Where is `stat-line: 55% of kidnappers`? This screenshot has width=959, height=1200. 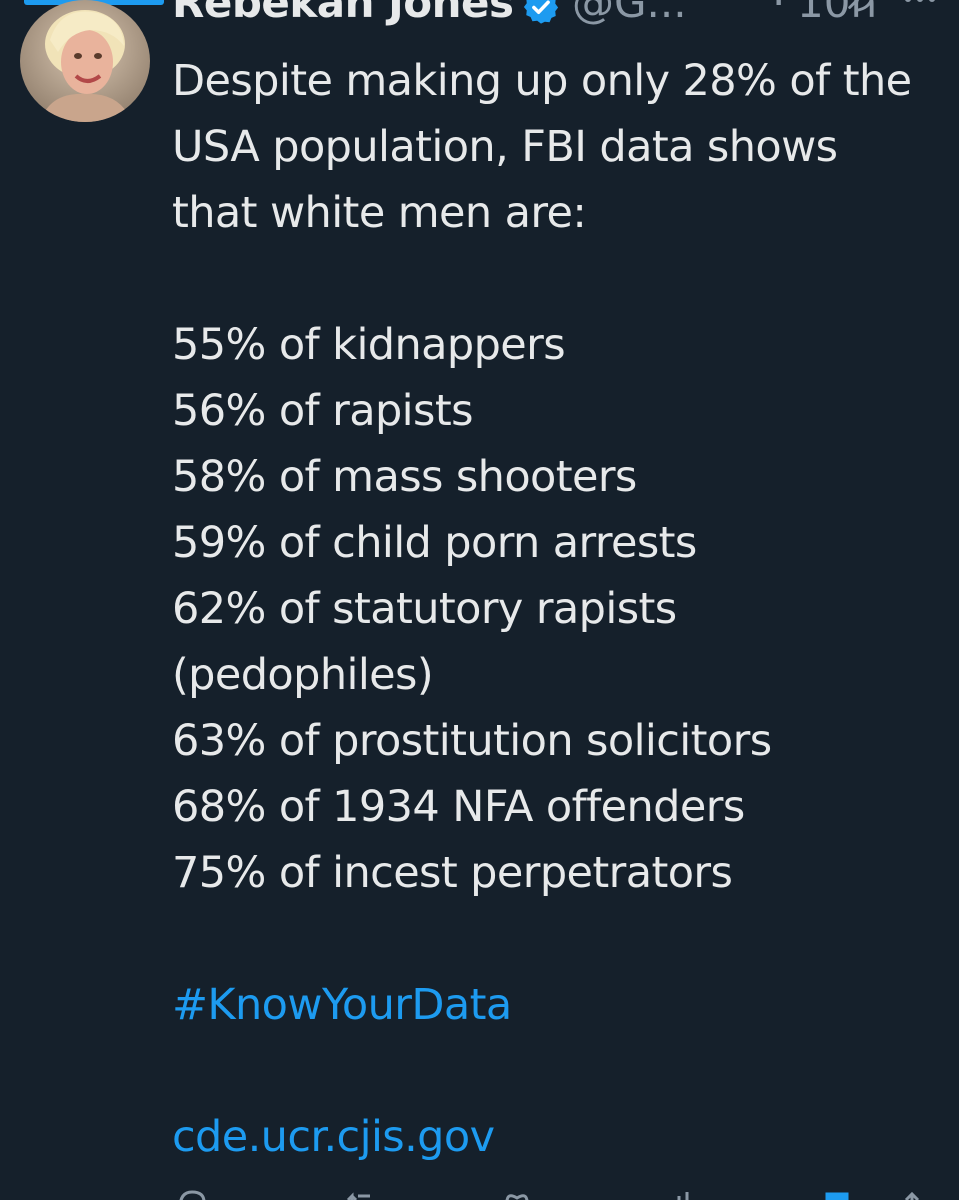
stat-line: 55% of kidnappers is located at coordinates (369, 345).